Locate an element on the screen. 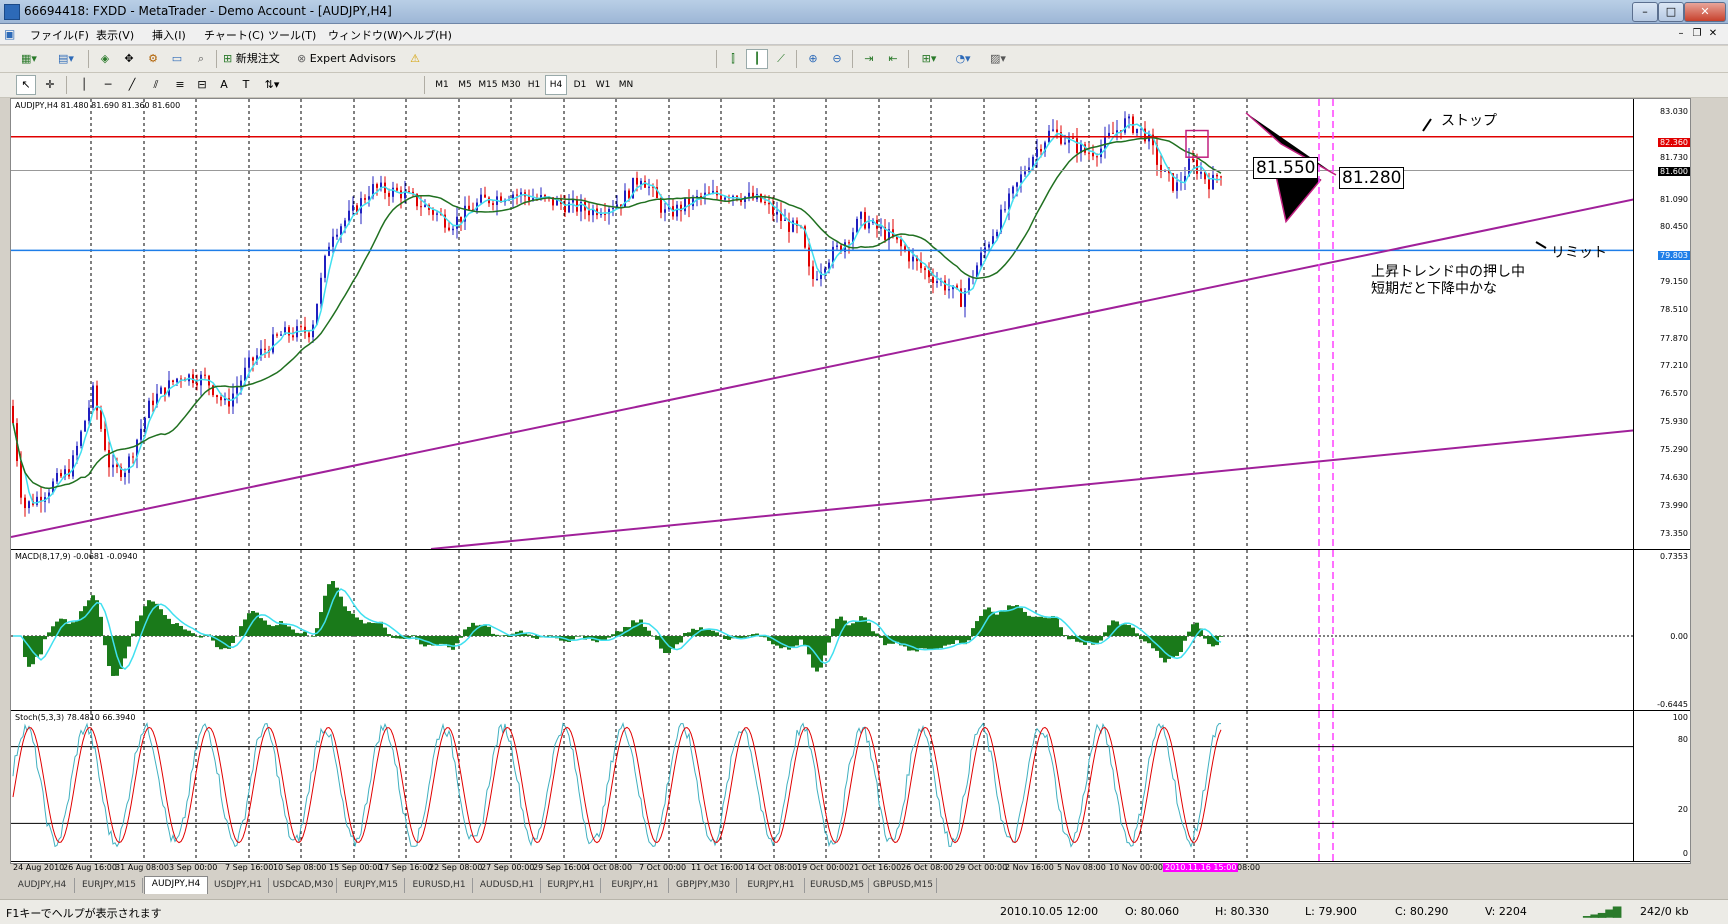  new-chart-icon: ▦▾ is located at coordinates (29, 59).